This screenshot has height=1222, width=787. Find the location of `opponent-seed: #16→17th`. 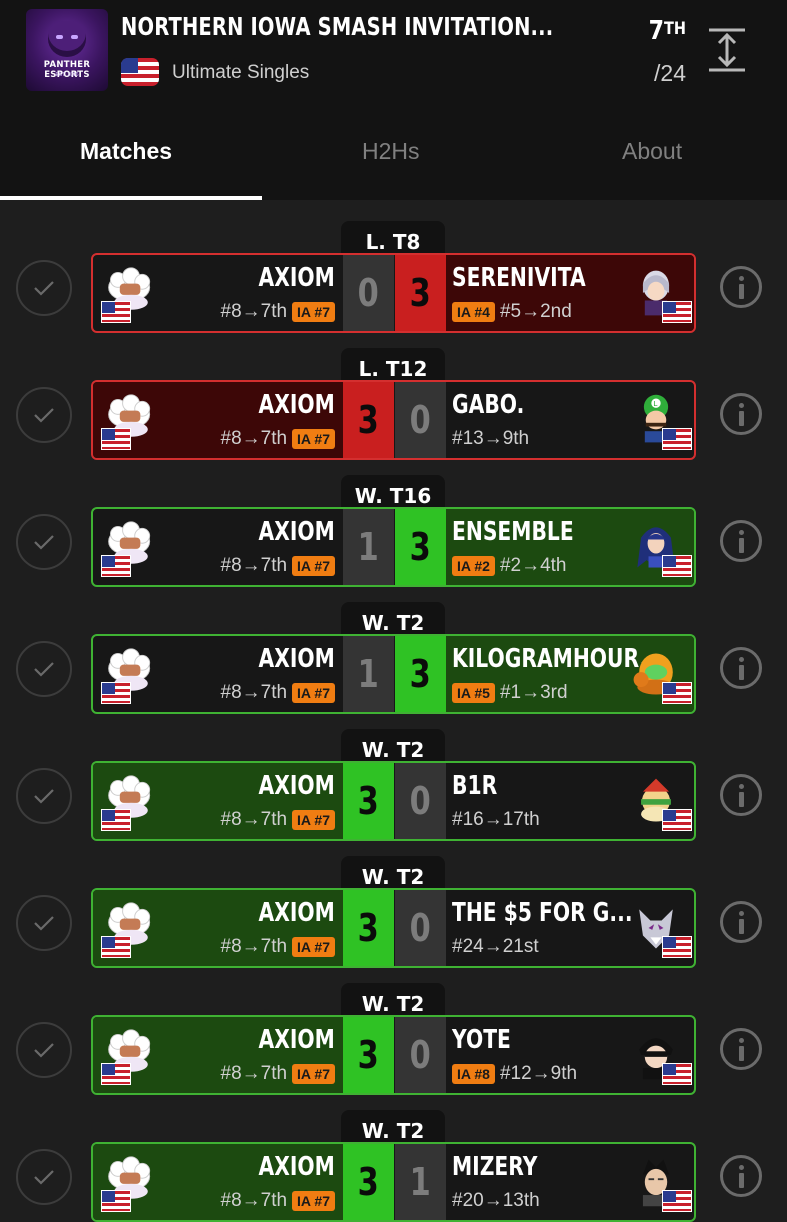

opponent-seed: #16→17th is located at coordinates (496, 819).